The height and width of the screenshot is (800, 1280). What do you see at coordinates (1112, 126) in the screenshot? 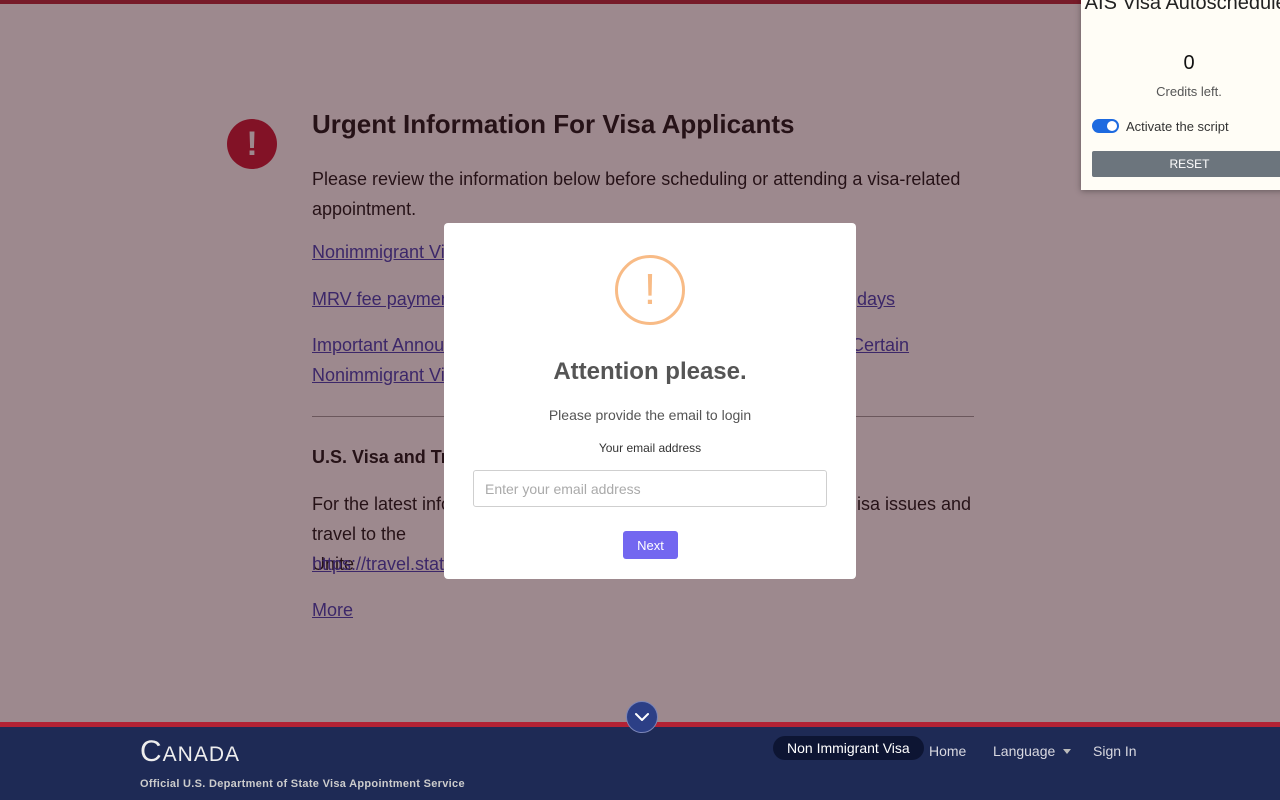
I see `toggle-knob` at bounding box center [1112, 126].